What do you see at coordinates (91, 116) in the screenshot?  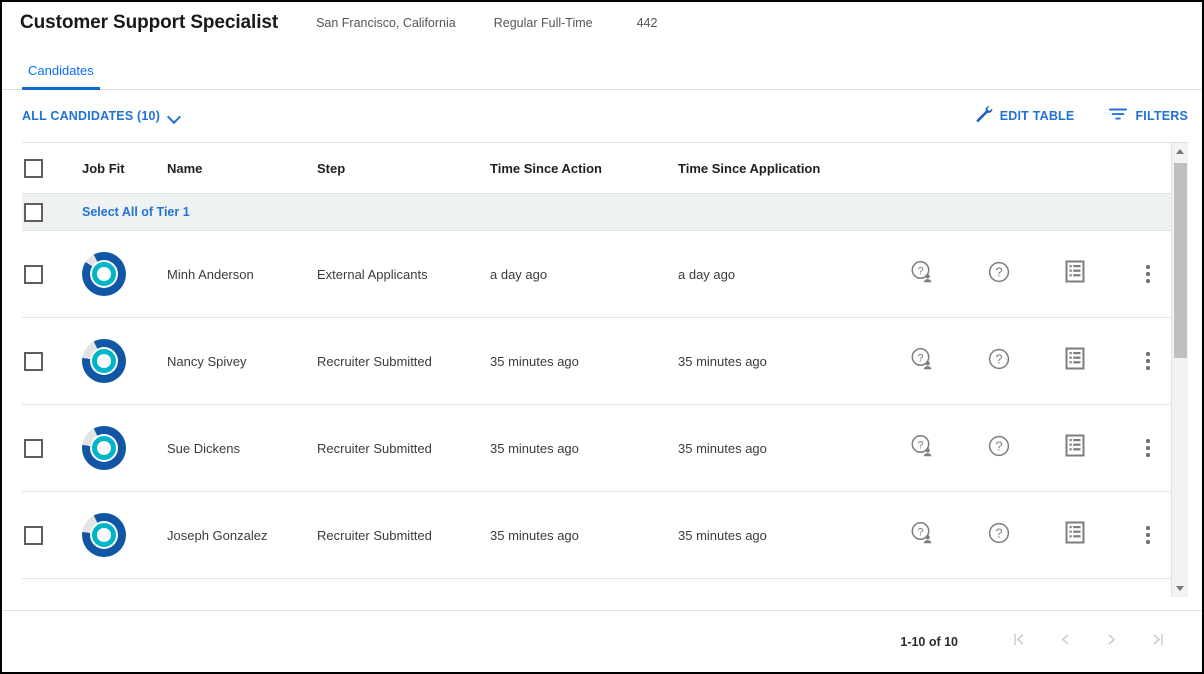 I see `all-candidates-label: ALL CANDIDATES (10)` at bounding box center [91, 116].